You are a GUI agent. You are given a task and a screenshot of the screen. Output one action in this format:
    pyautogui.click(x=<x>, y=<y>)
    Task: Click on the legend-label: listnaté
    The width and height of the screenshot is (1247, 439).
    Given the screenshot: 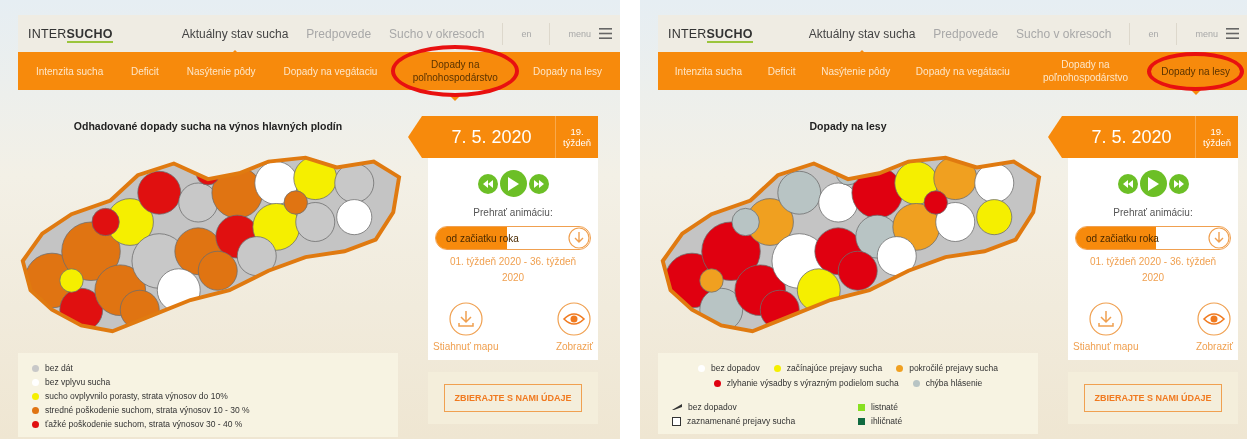 What is the action you would take?
    pyautogui.click(x=884, y=407)
    